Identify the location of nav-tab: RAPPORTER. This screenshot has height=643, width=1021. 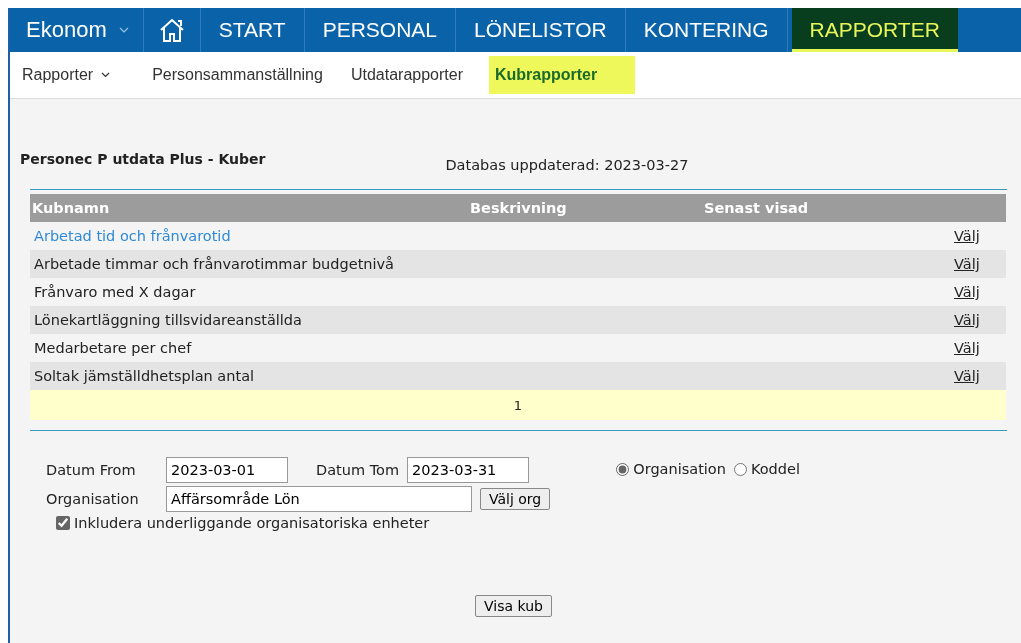
(874, 30).